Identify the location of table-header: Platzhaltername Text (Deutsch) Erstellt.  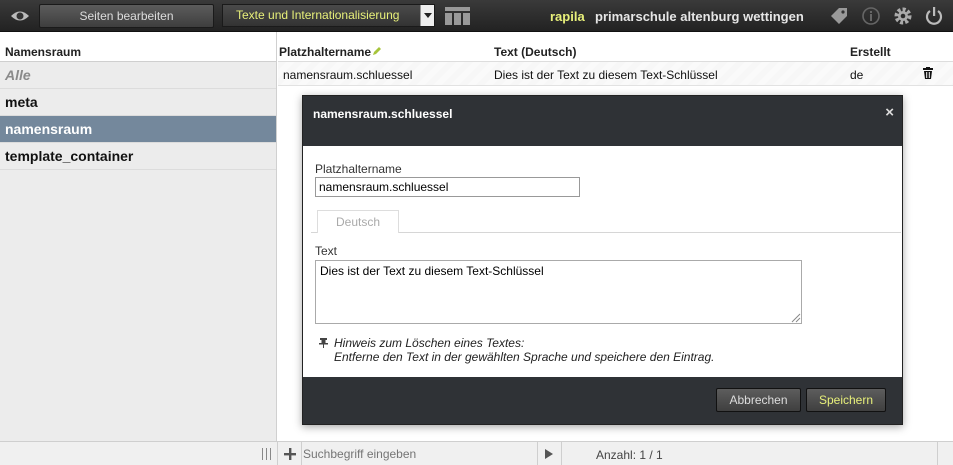
(615, 47).